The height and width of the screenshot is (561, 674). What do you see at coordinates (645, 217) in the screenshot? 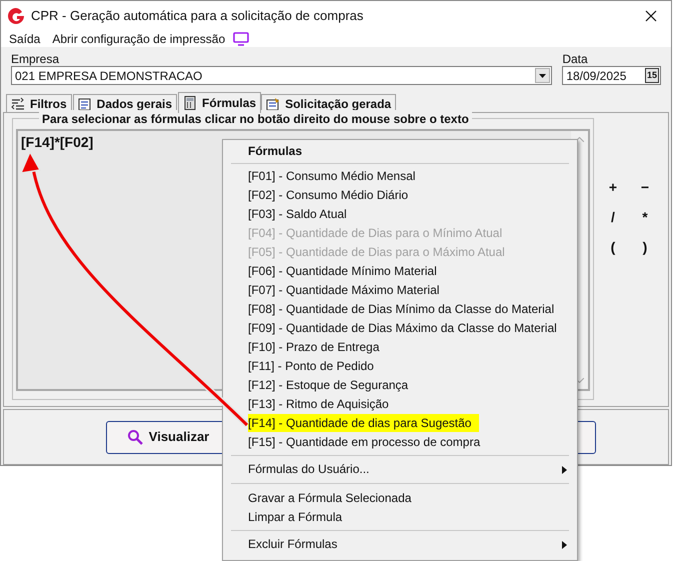
I see `operator-button: *` at bounding box center [645, 217].